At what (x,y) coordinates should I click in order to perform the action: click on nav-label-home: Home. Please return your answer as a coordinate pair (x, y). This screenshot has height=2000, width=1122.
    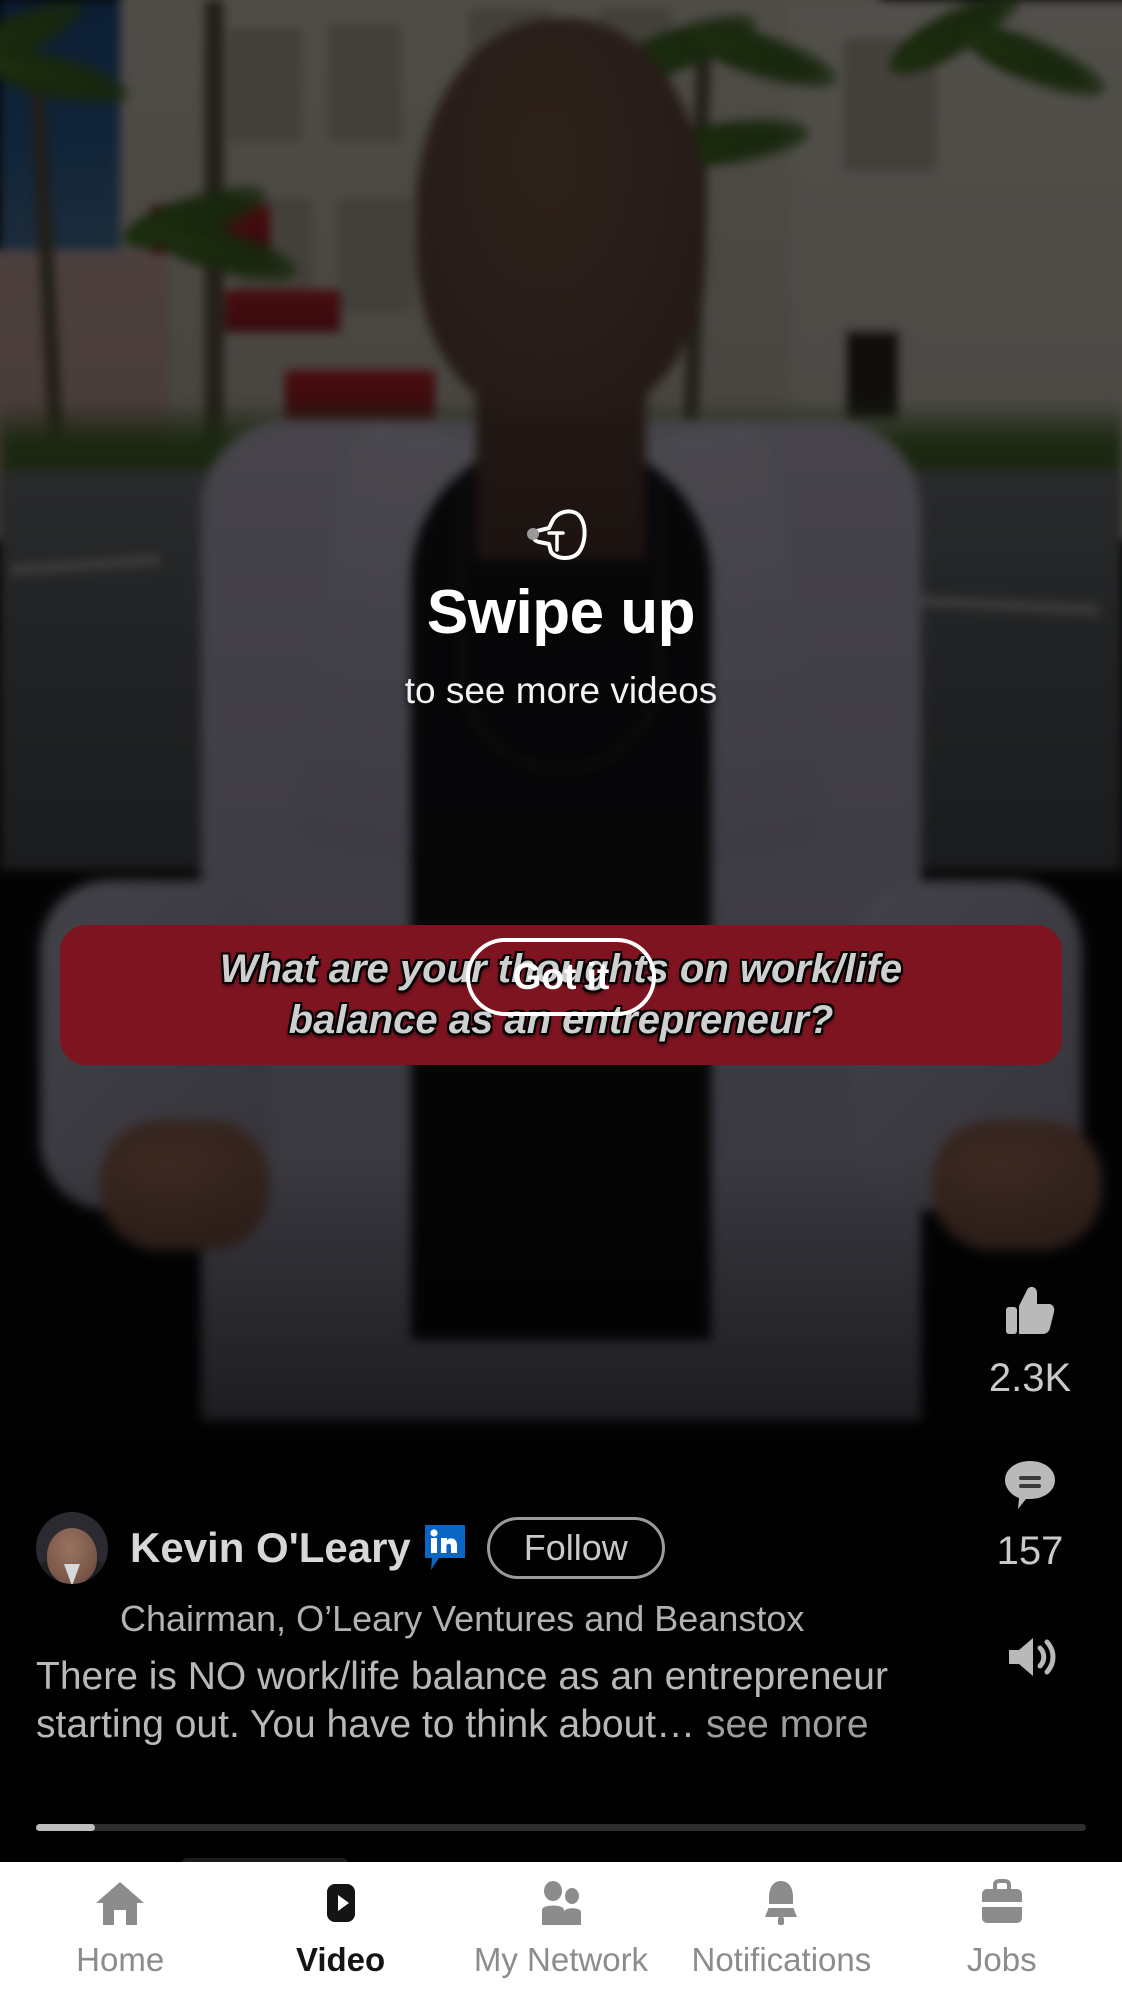
    Looking at the image, I should click on (120, 1959).